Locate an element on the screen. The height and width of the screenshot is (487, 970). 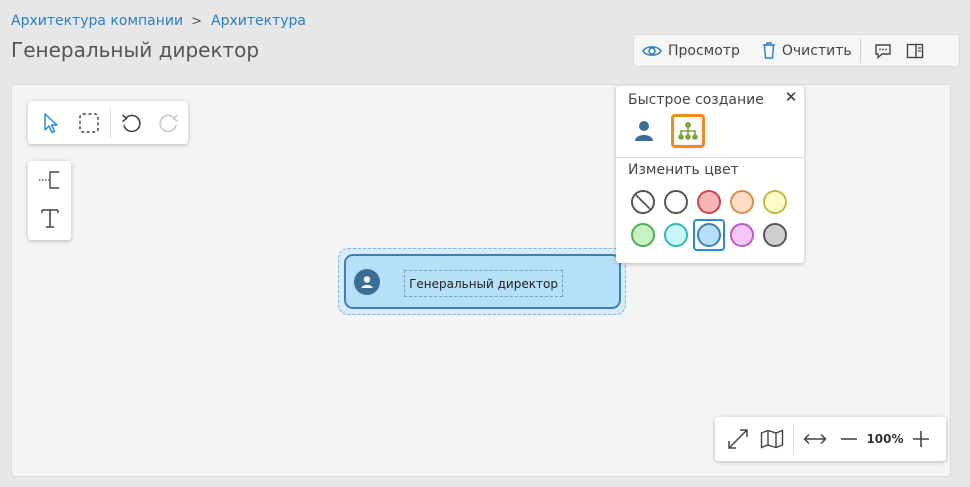
shapes-panel is located at coordinates (49, 200).